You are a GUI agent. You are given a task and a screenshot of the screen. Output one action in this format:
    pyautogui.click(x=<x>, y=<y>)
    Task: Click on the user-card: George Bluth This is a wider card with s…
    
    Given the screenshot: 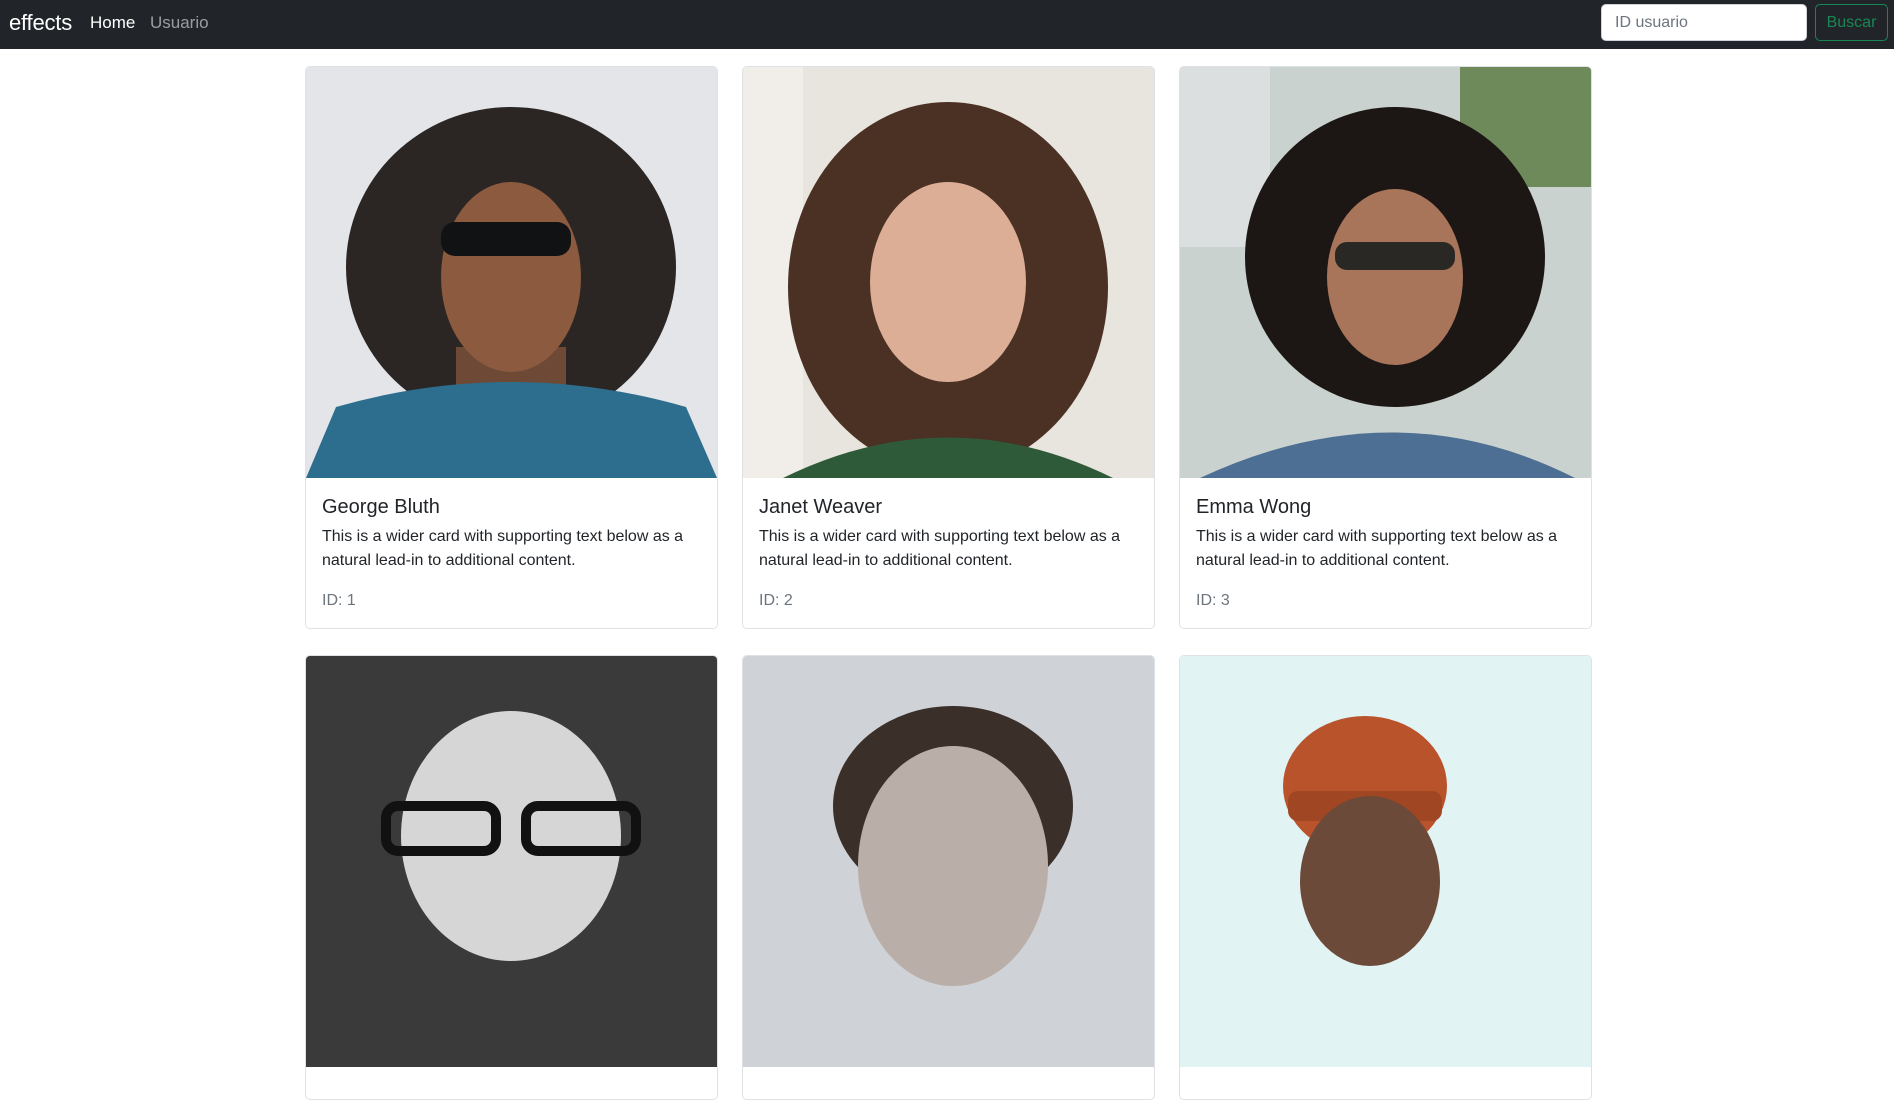 What is the action you would take?
    pyautogui.click(x=511, y=347)
    